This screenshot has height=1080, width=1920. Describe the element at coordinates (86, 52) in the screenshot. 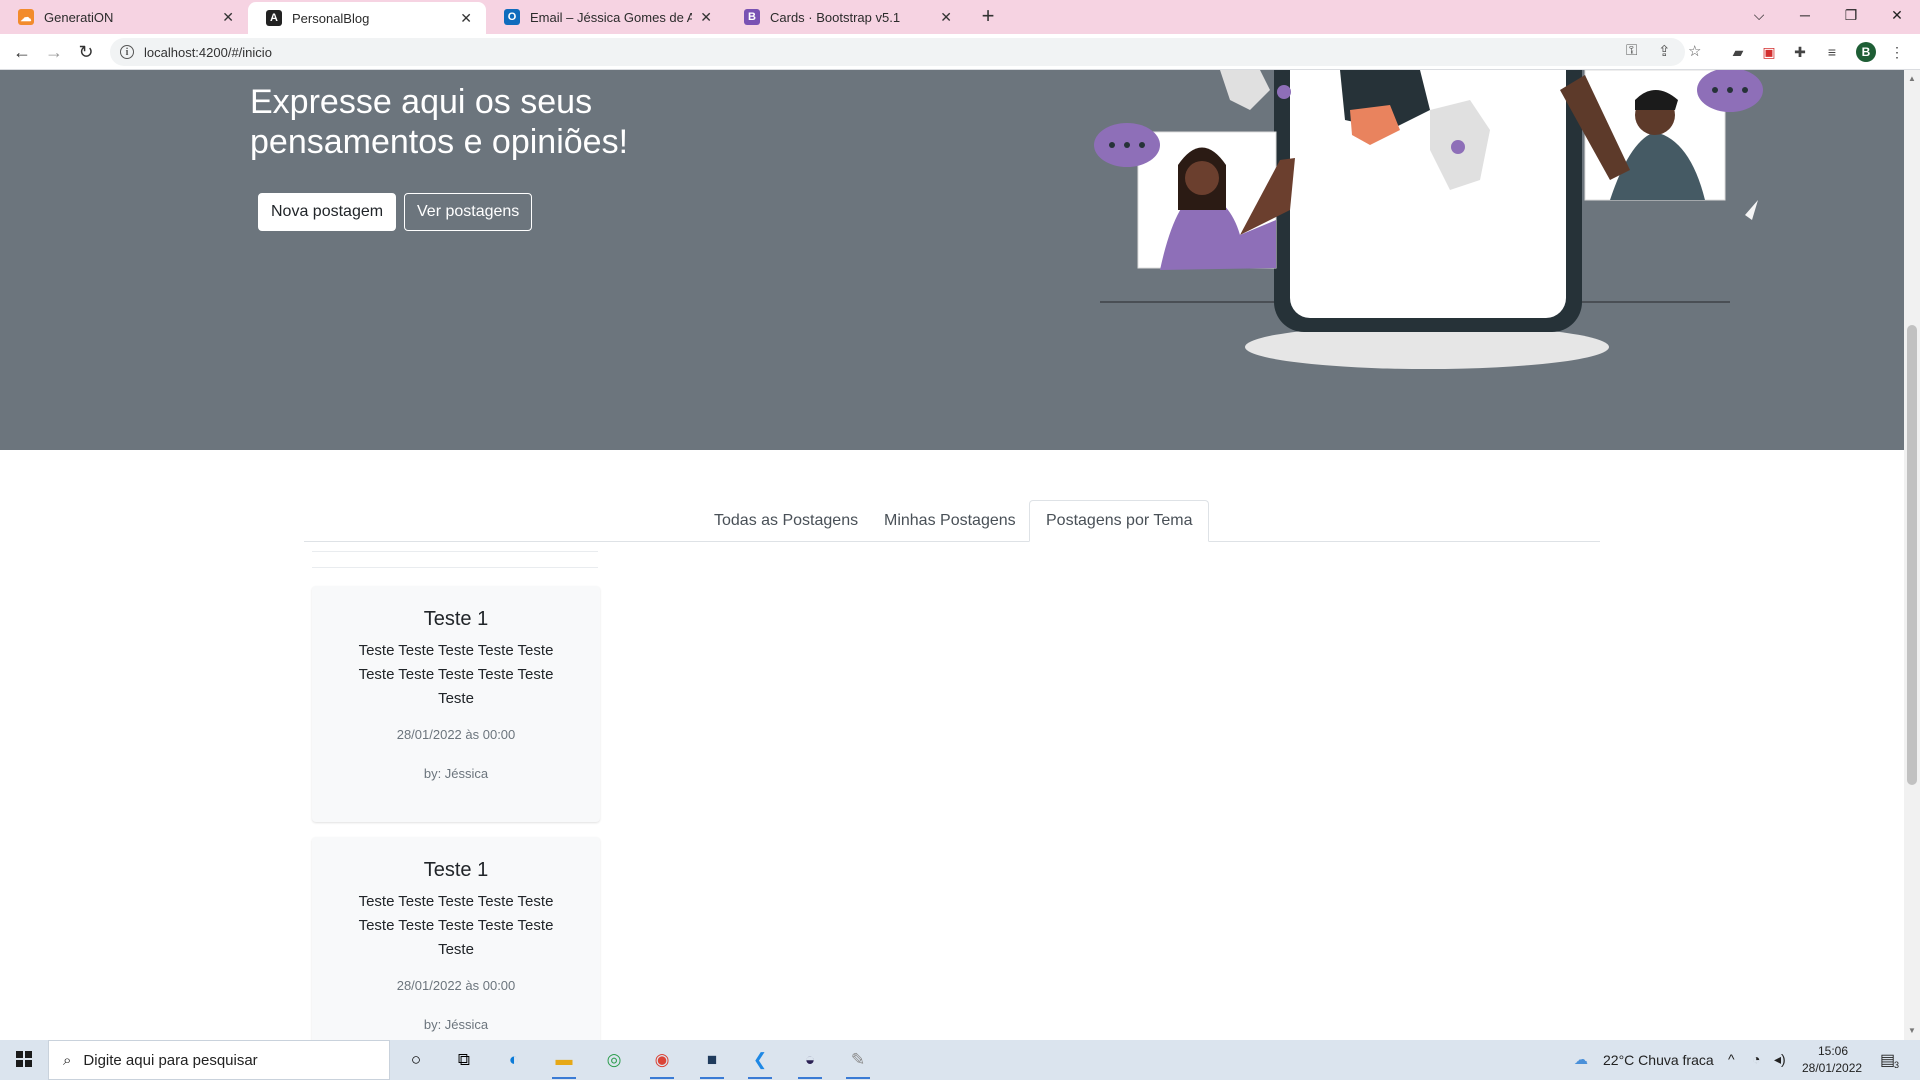

I see `reload-icon: ↻` at that location.